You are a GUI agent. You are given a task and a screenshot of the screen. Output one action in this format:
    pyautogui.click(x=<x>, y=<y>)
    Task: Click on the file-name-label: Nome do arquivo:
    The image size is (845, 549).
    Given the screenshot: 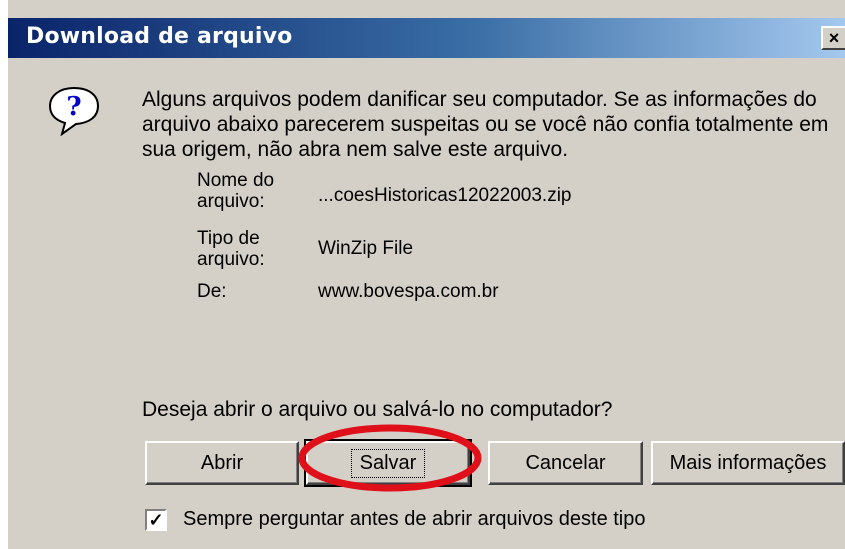 What is the action you would take?
    pyautogui.click(x=236, y=191)
    